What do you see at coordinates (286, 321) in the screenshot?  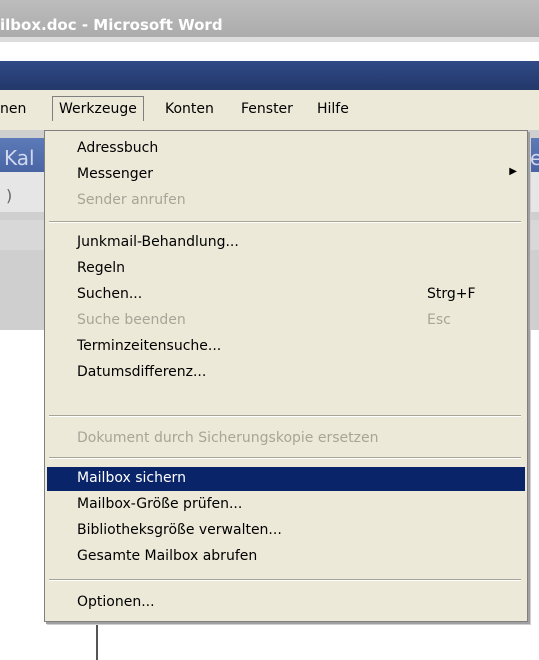 I see `menu-item-suche-beenden: Suche beenden Esc` at bounding box center [286, 321].